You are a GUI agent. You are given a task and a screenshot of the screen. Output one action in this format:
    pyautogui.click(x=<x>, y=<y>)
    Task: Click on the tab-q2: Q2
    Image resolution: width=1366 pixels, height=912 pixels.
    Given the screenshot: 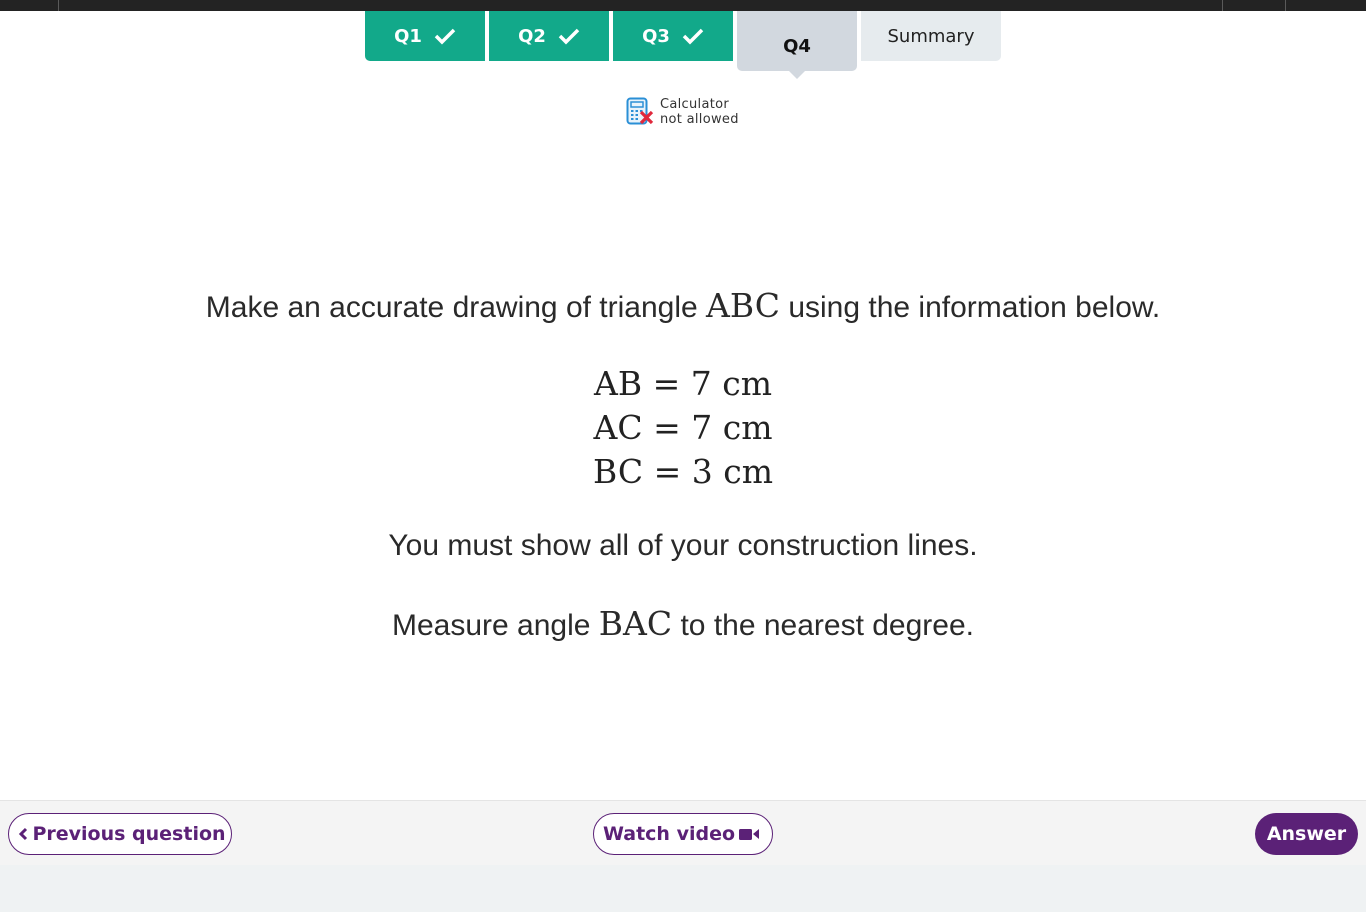 What is the action you would take?
    pyautogui.click(x=549, y=36)
    